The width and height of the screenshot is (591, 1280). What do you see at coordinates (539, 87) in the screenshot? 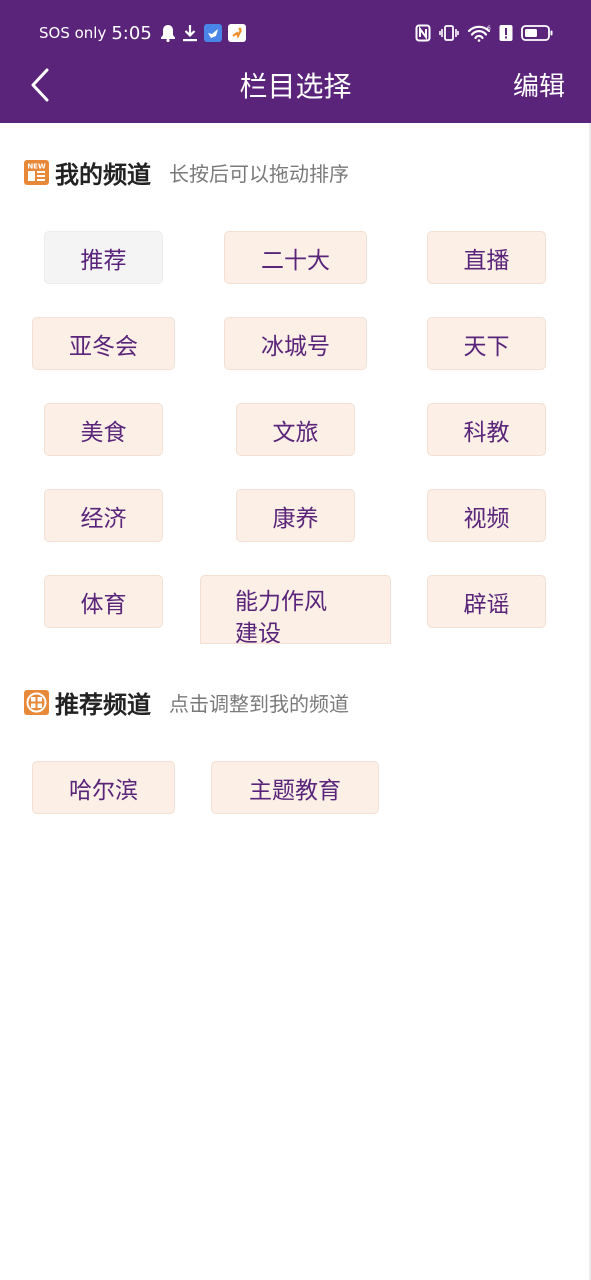
I see `edit-button: 编辑` at bounding box center [539, 87].